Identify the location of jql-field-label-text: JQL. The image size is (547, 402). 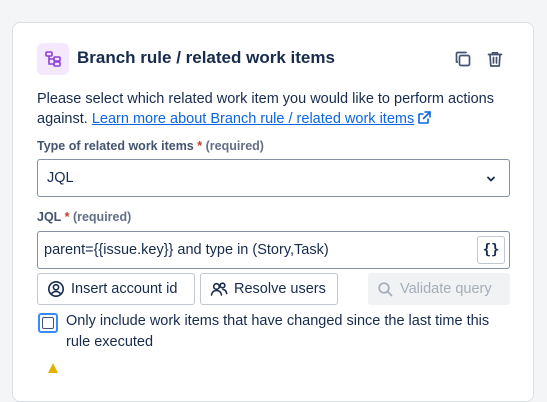
(49, 217).